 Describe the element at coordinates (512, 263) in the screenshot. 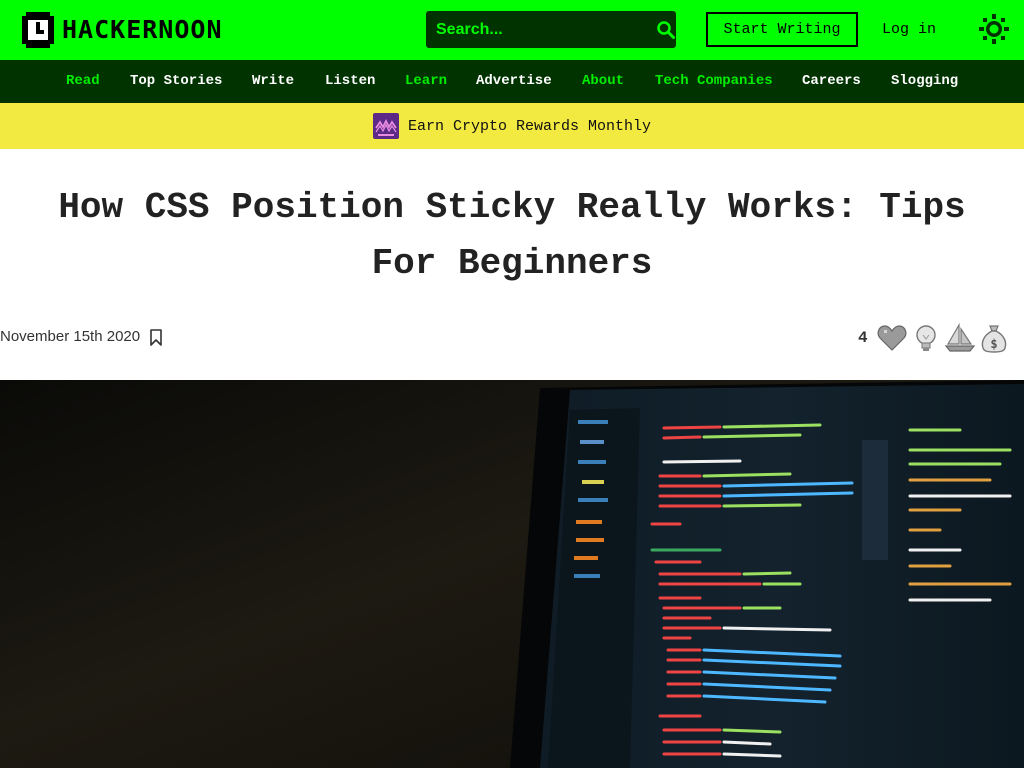

I see `article-title-line-2: For Beginners` at that location.